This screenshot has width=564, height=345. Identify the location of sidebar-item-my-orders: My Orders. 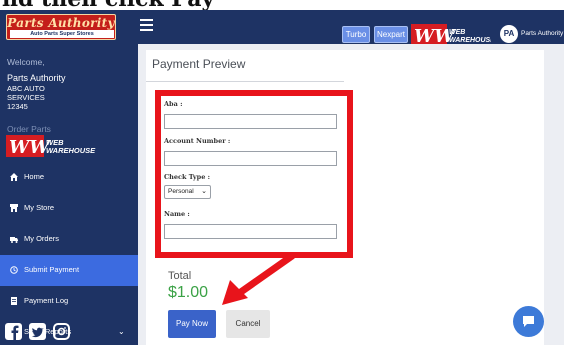
(69, 239).